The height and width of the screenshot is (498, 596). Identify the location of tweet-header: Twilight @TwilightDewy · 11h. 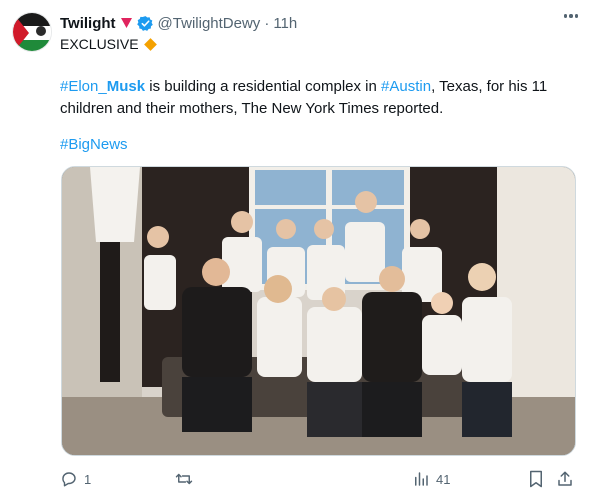
(178, 23).